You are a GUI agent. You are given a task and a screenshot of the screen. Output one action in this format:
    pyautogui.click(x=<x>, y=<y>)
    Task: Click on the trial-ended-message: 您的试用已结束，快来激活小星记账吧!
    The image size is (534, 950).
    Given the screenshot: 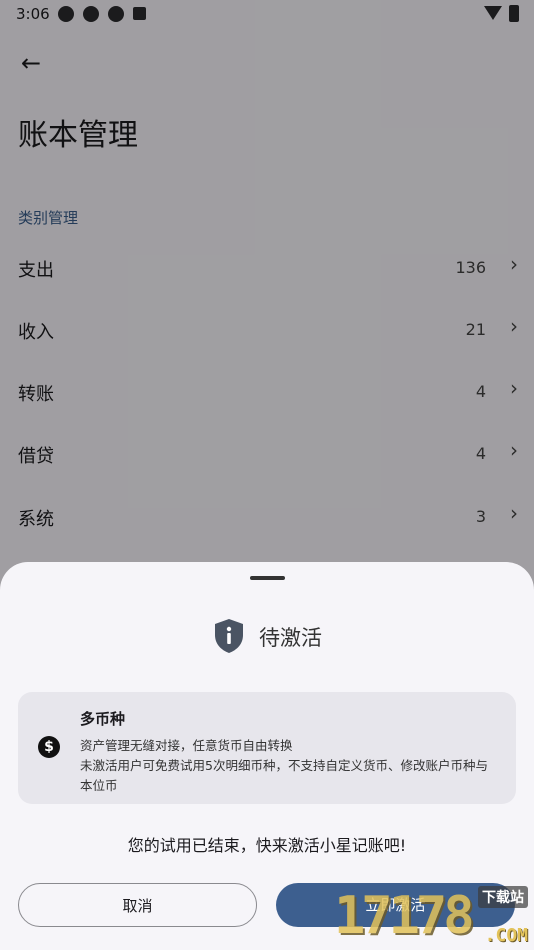 What is the action you would take?
    pyautogui.click(x=267, y=845)
    